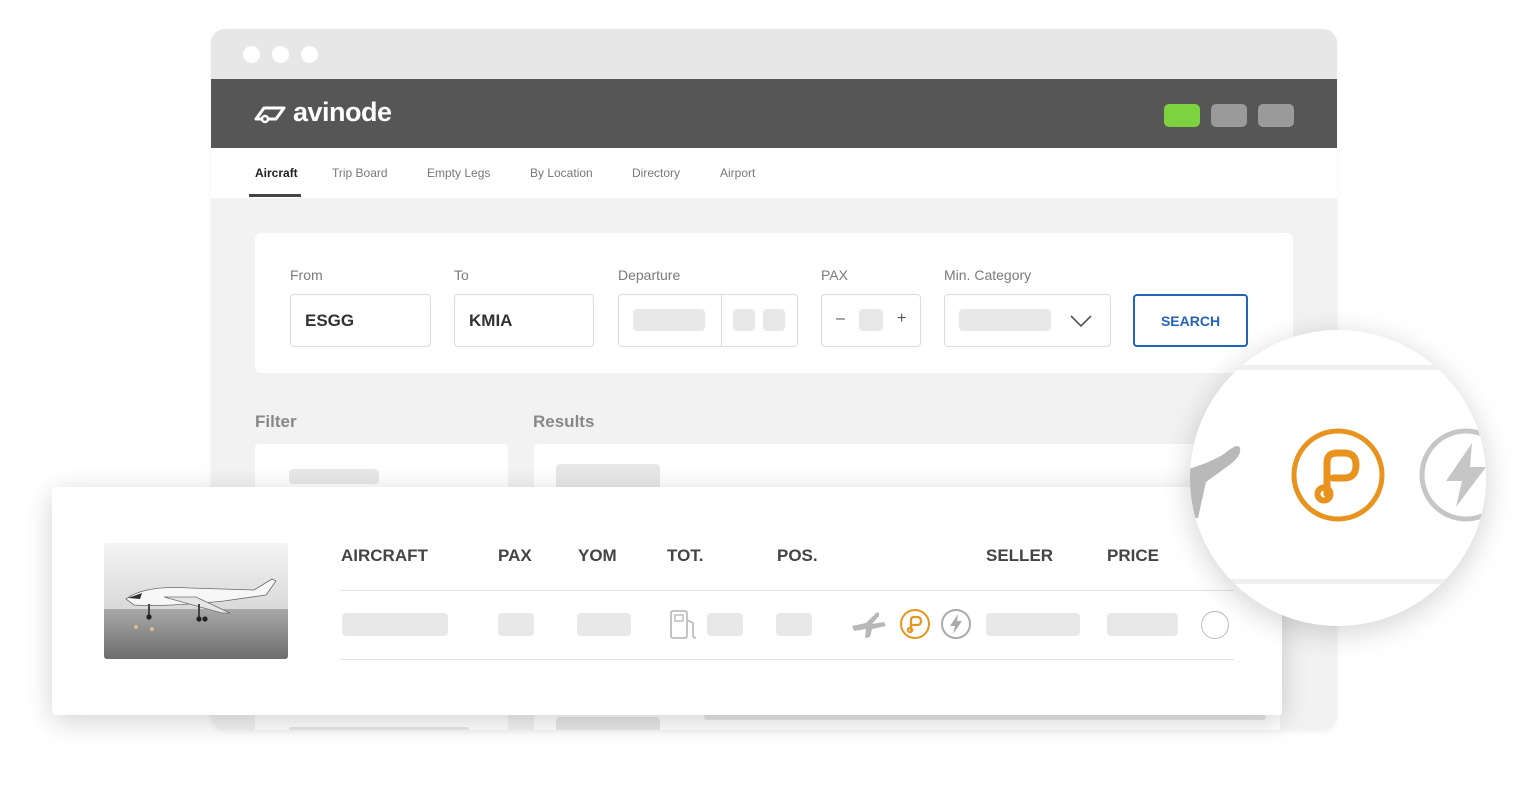 Image resolution: width=1536 pixels, height=790 pixels. I want to click on col-seller: SELLER, so click(1020, 555).